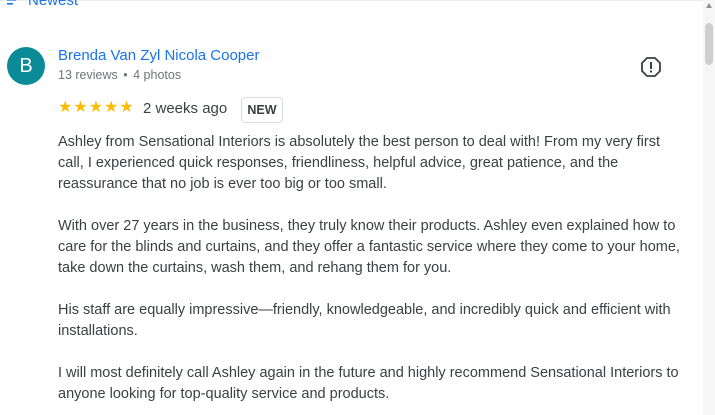  I want to click on review-time: 2 weeks ago, so click(185, 108).